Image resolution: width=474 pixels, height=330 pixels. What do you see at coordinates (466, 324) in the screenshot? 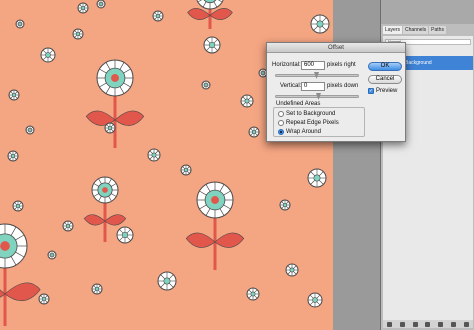
I see `trash-icon` at bounding box center [466, 324].